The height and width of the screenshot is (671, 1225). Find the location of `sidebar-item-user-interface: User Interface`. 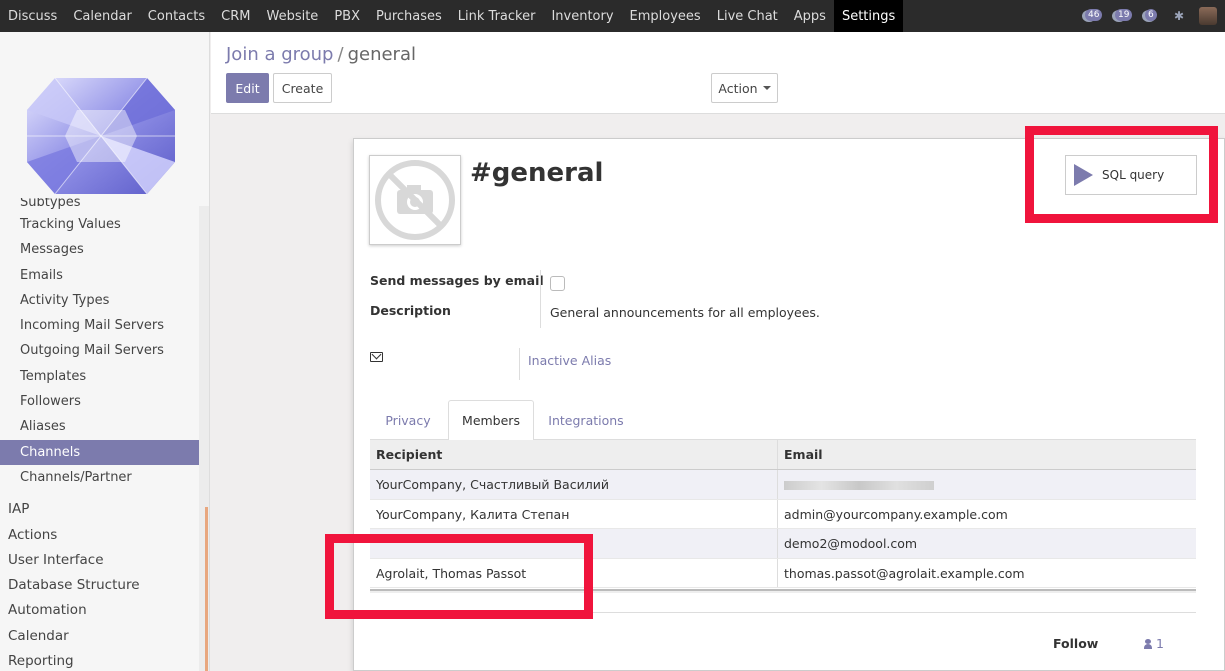

sidebar-item-user-interface: User Interface is located at coordinates (99, 560).